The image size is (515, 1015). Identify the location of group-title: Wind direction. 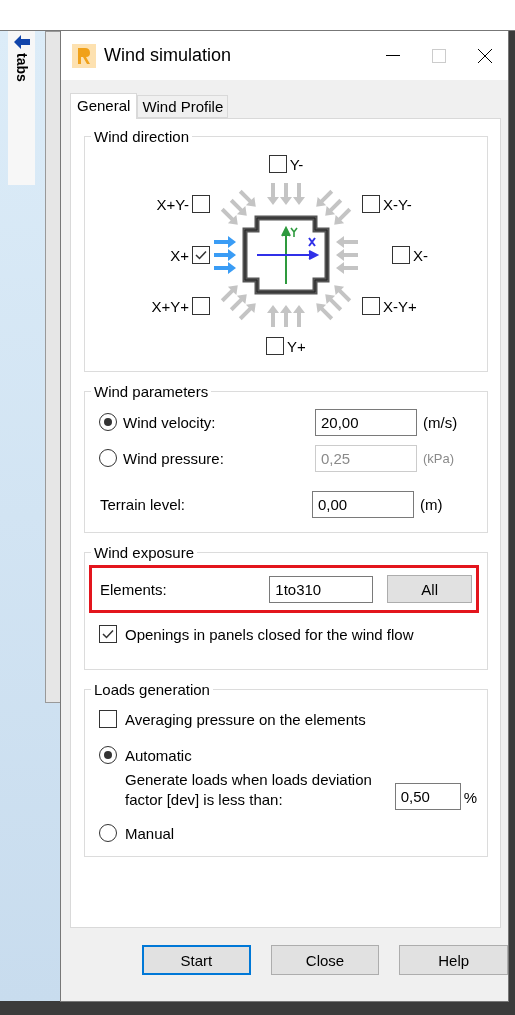
(142, 136).